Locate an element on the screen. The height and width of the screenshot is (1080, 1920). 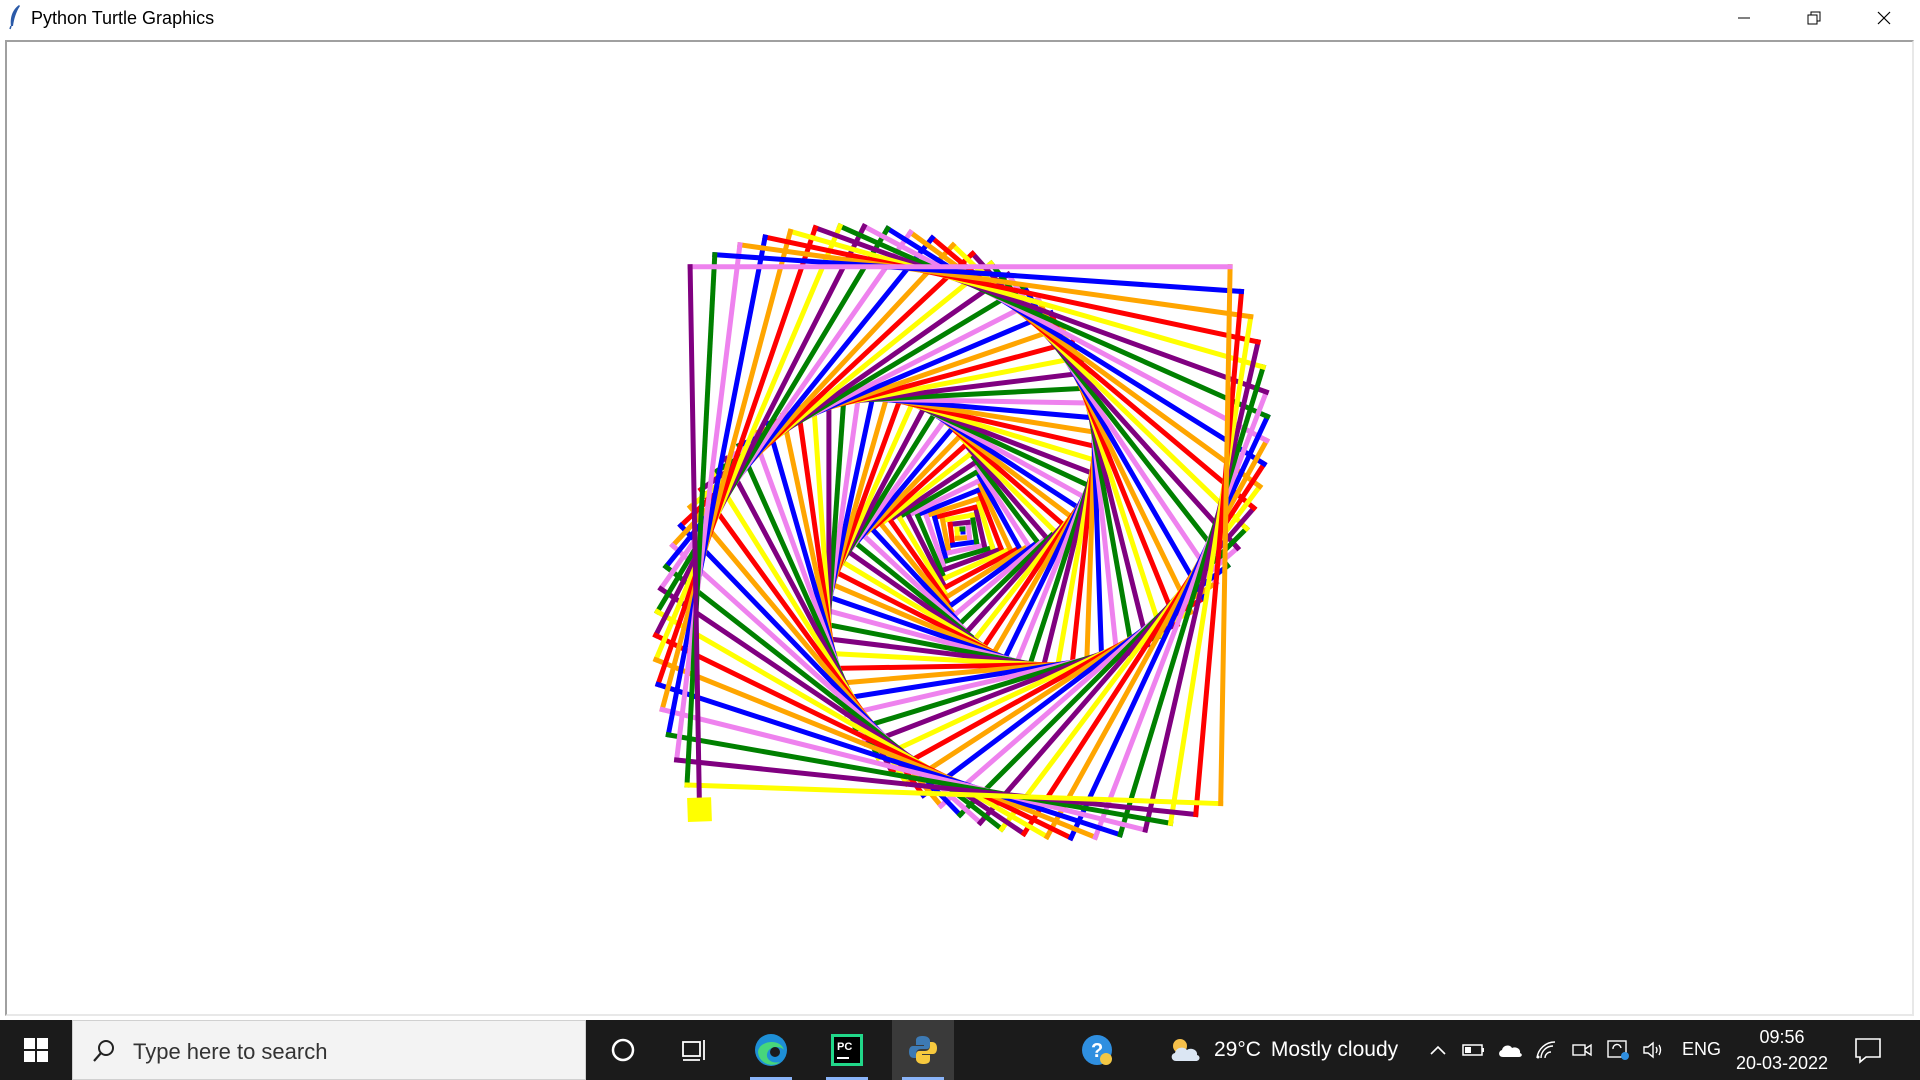
wifi-button is located at coordinates (1546, 1050).